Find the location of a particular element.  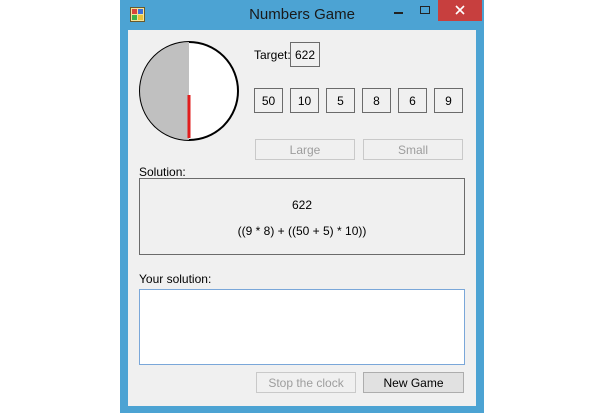

number-tile: 6 is located at coordinates (412, 100).